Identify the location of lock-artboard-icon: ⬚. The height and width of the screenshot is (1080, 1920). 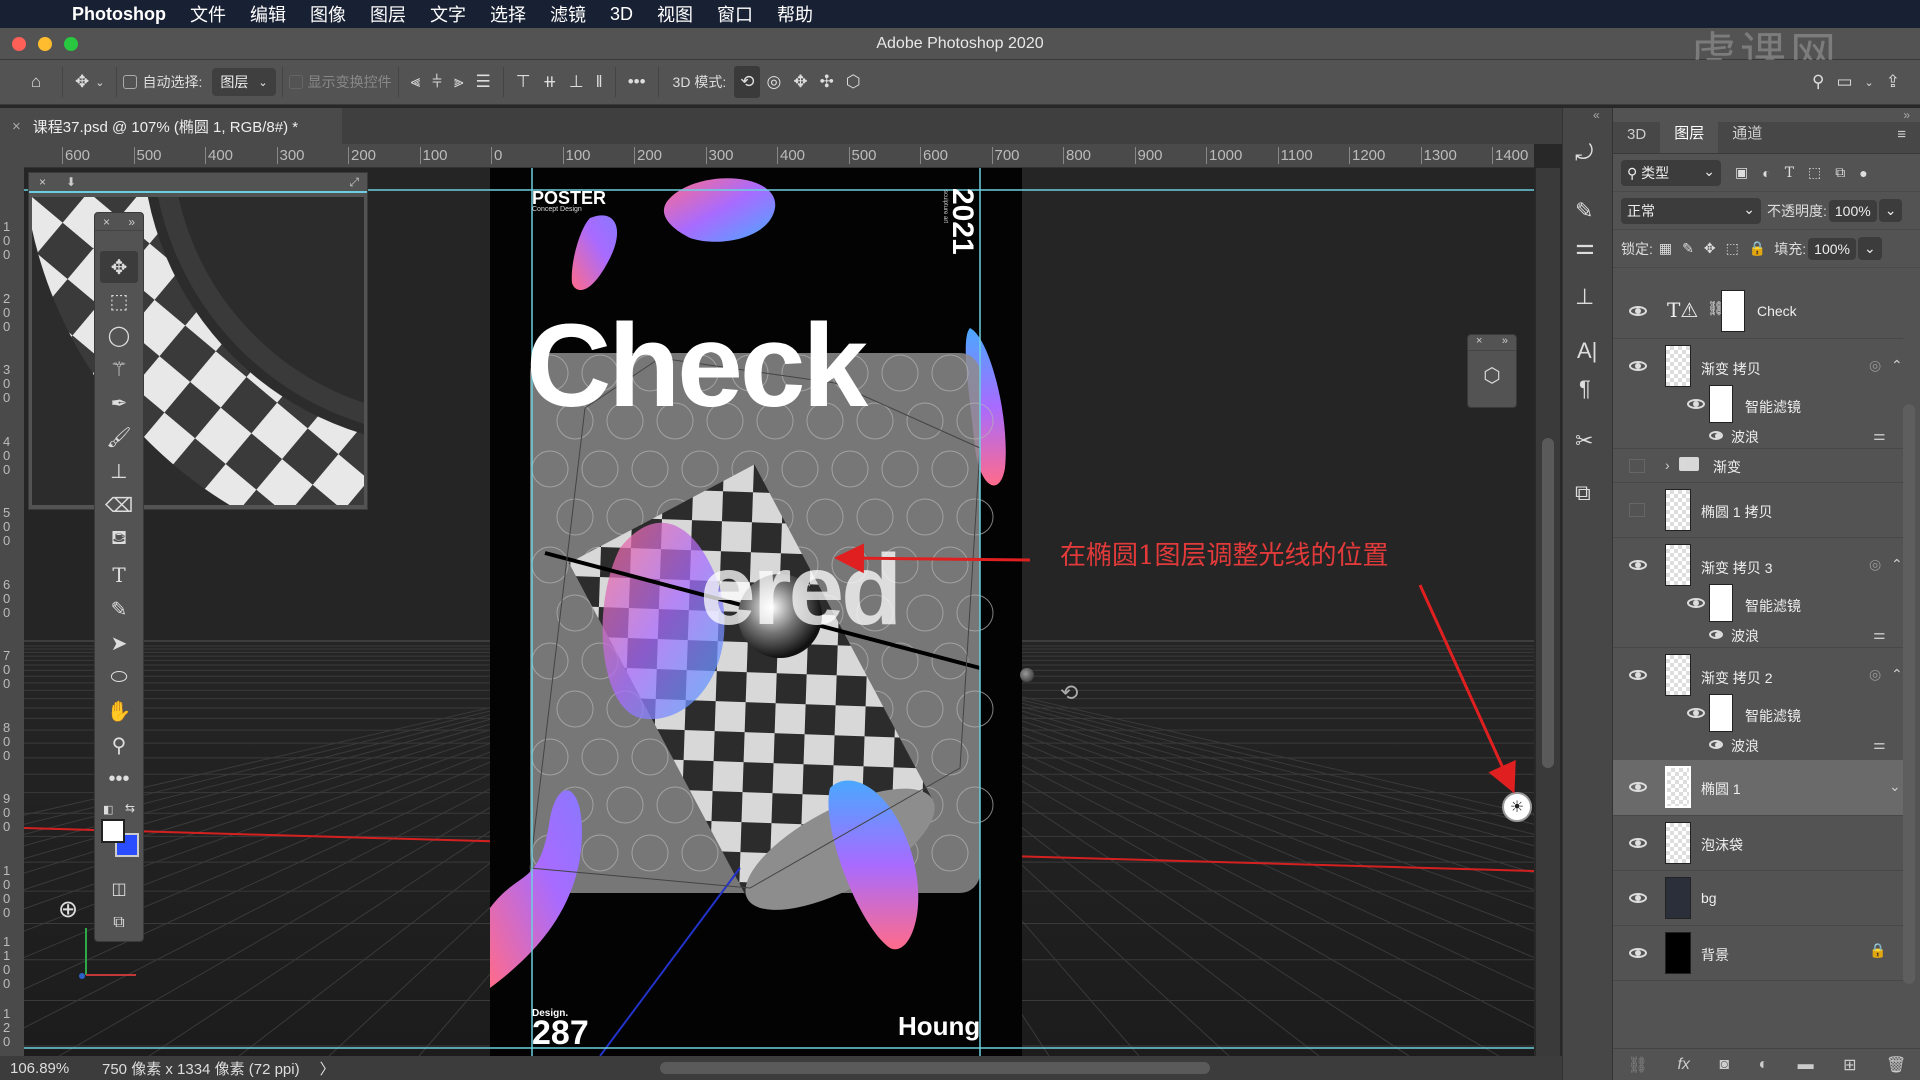
(1732, 248).